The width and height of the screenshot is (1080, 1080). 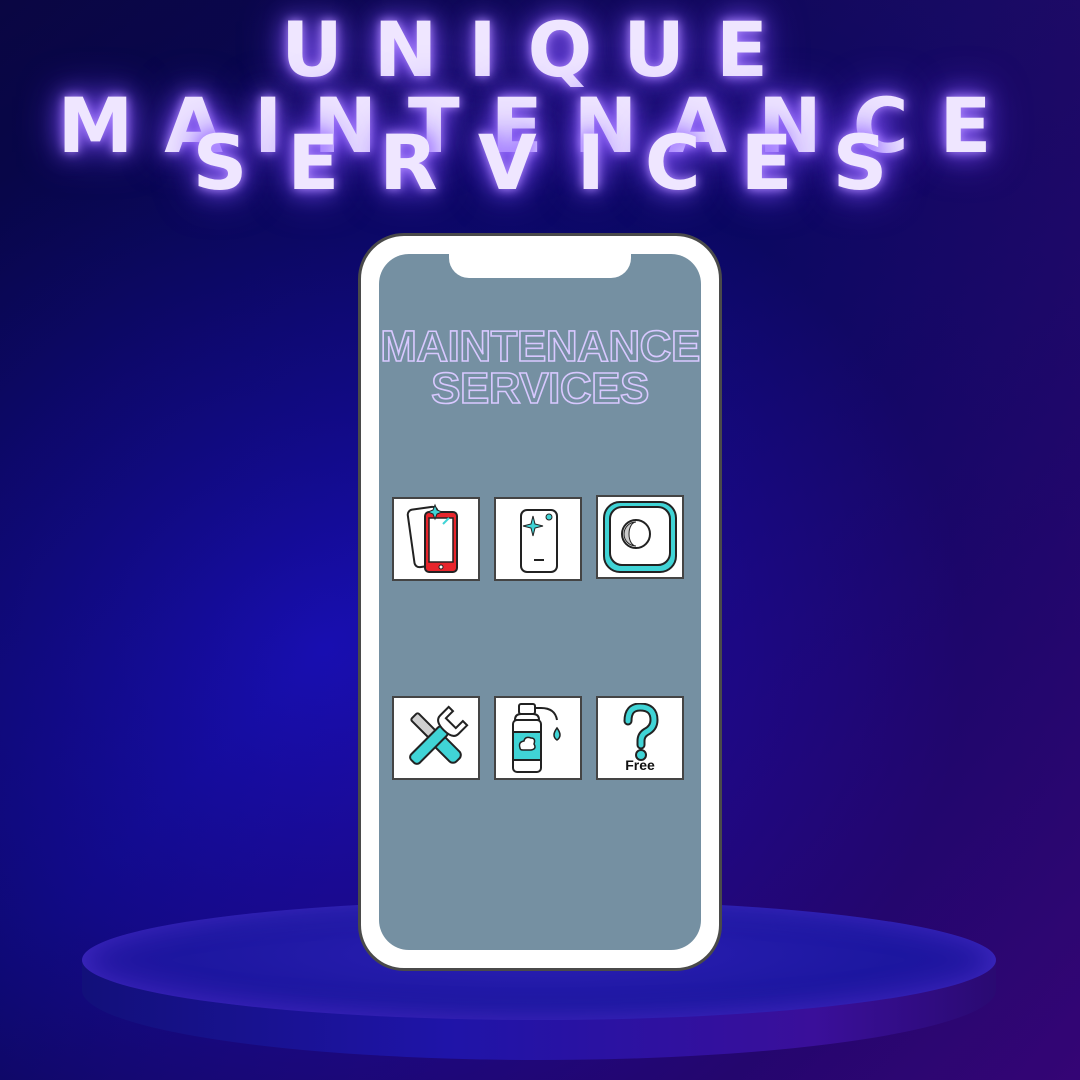 What do you see at coordinates (540, 266) in the screenshot?
I see `phone-notch` at bounding box center [540, 266].